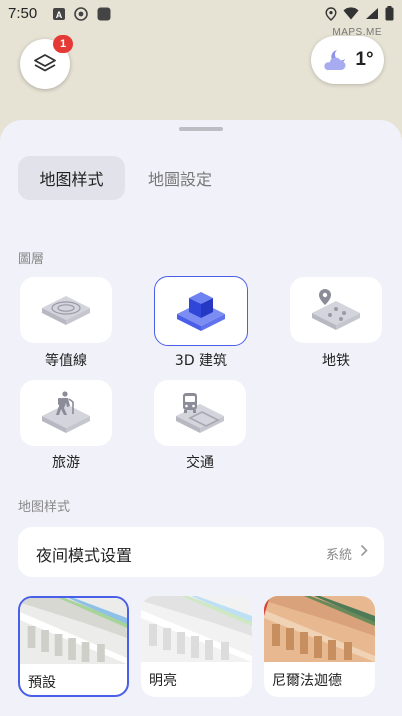 Image resolution: width=402 pixels, height=716 pixels. What do you see at coordinates (336, 361) in the screenshot?
I see `layer-subway-label: 地铁` at bounding box center [336, 361].